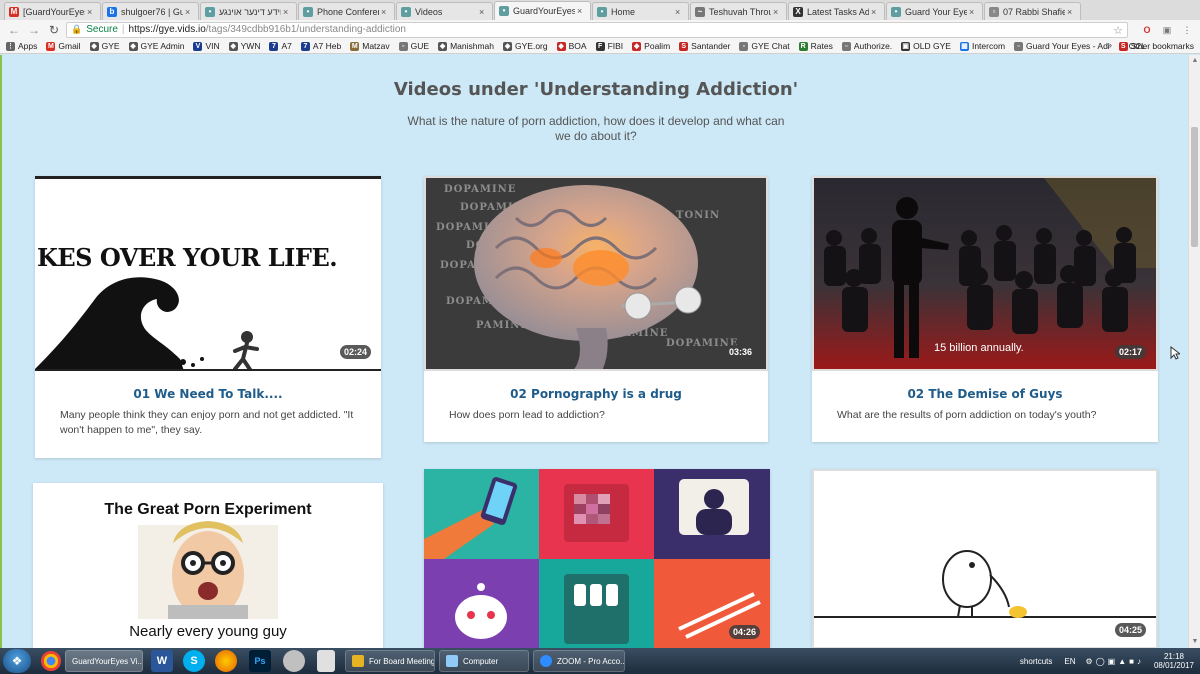  What do you see at coordinates (1167, 30) in the screenshot?
I see `extension-icon: ▣` at bounding box center [1167, 30].